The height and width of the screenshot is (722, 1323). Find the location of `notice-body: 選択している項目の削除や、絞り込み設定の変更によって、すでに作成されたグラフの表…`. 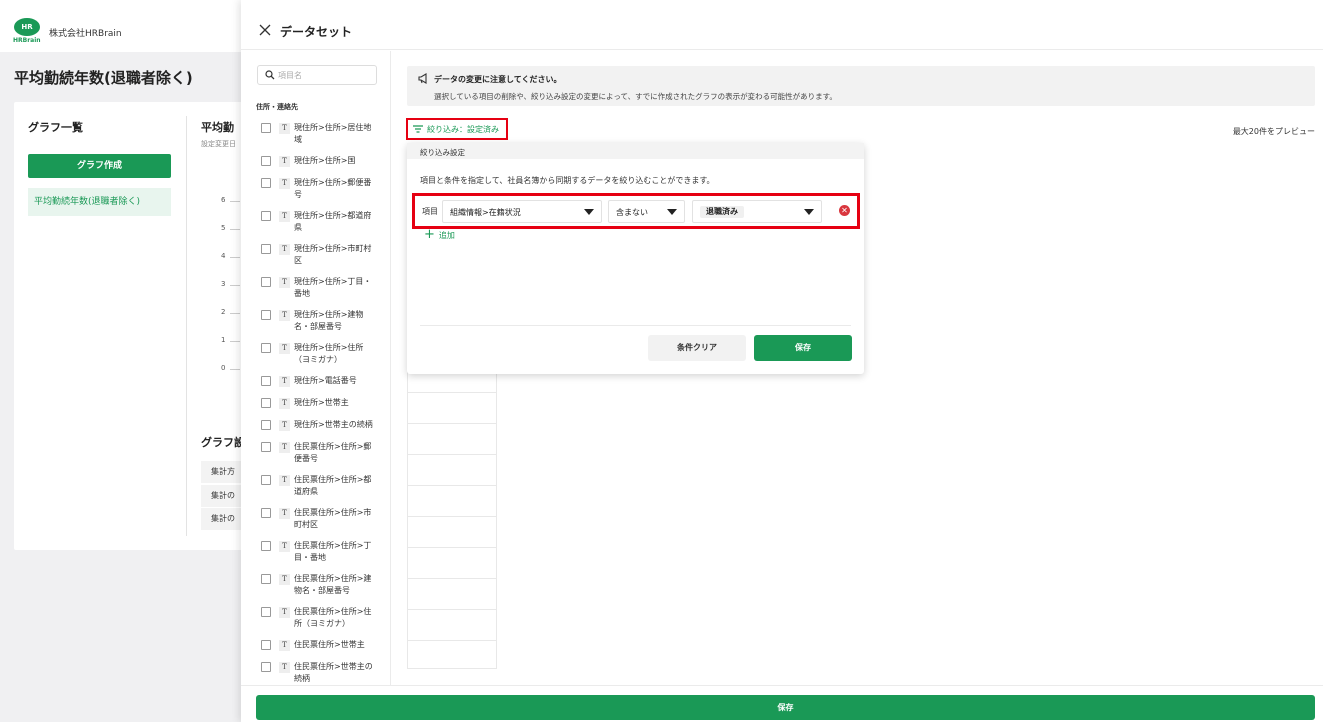

notice-body: 選択している項目の削除や、絞り込み設定の変更によって、すでに作成されたグラフの表… is located at coordinates (635, 96).